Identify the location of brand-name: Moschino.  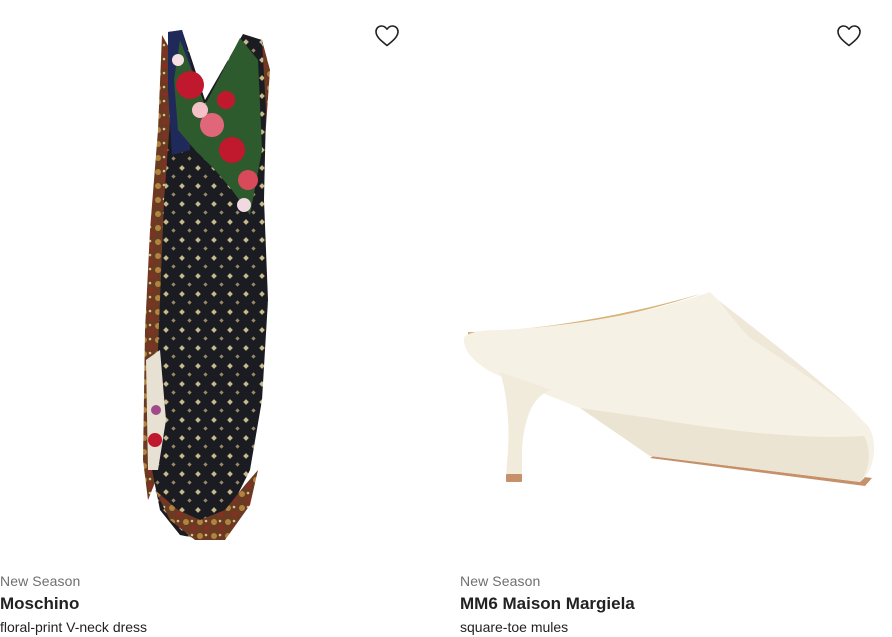
(210, 604).